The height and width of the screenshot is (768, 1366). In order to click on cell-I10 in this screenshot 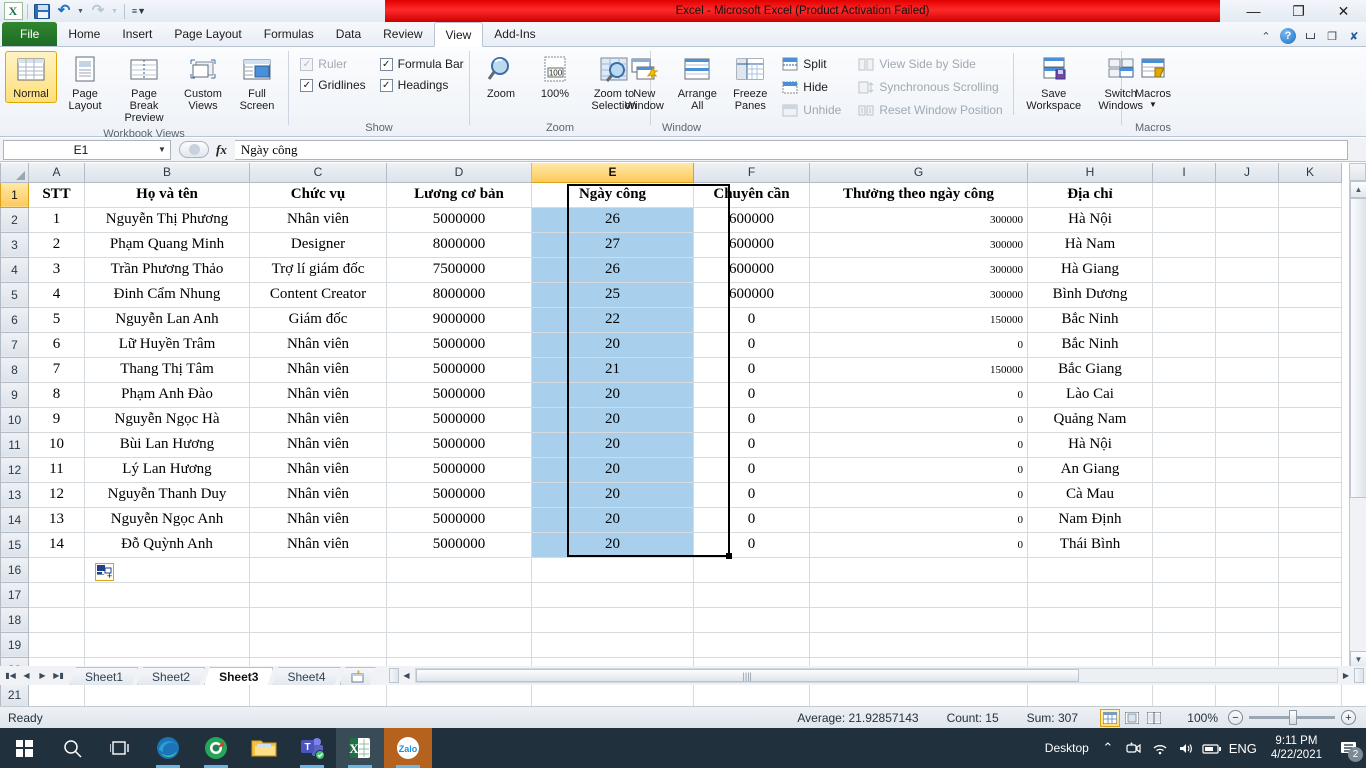, I will do `click(1184, 420)`.